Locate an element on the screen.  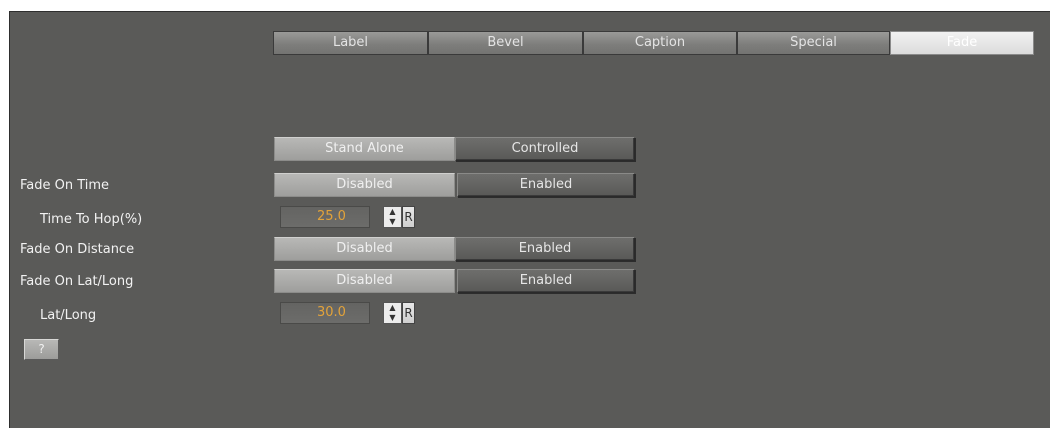
latlong-reset-button: R is located at coordinates (408, 313).